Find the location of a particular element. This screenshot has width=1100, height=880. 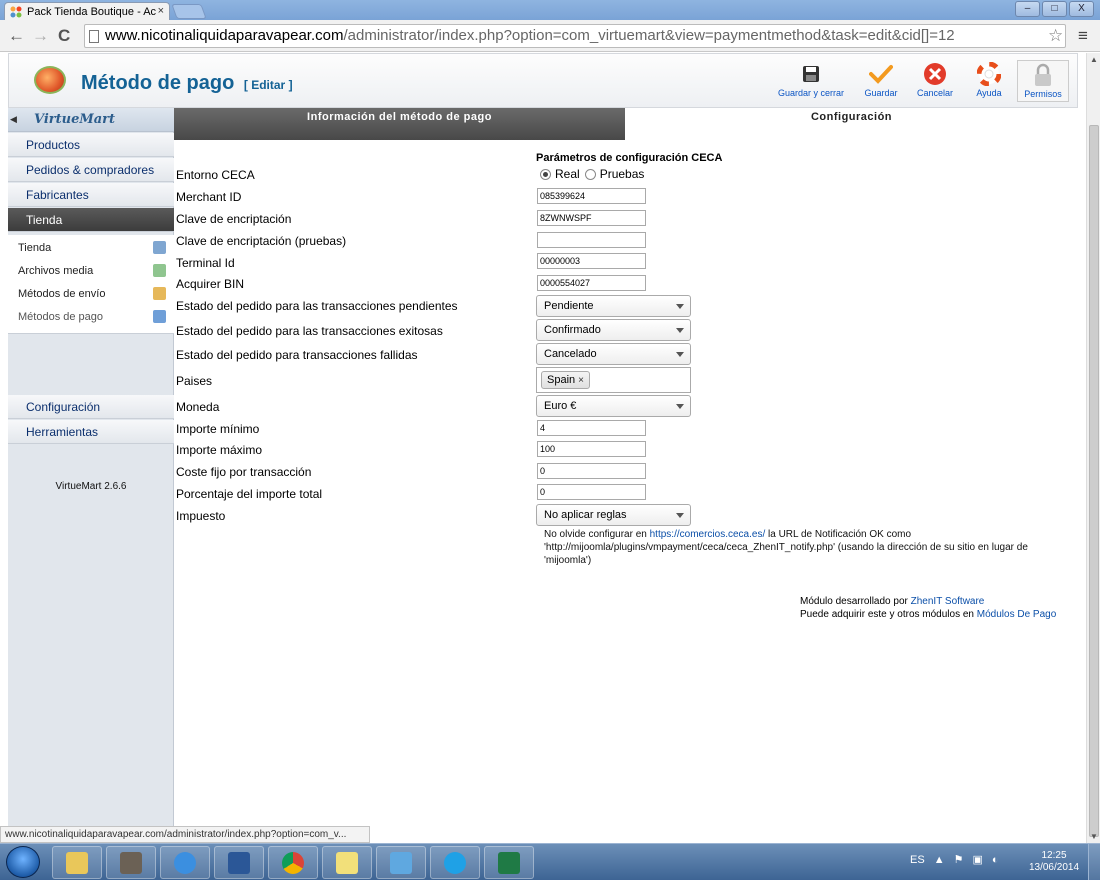

taskbar-explorer is located at coordinates (77, 862).